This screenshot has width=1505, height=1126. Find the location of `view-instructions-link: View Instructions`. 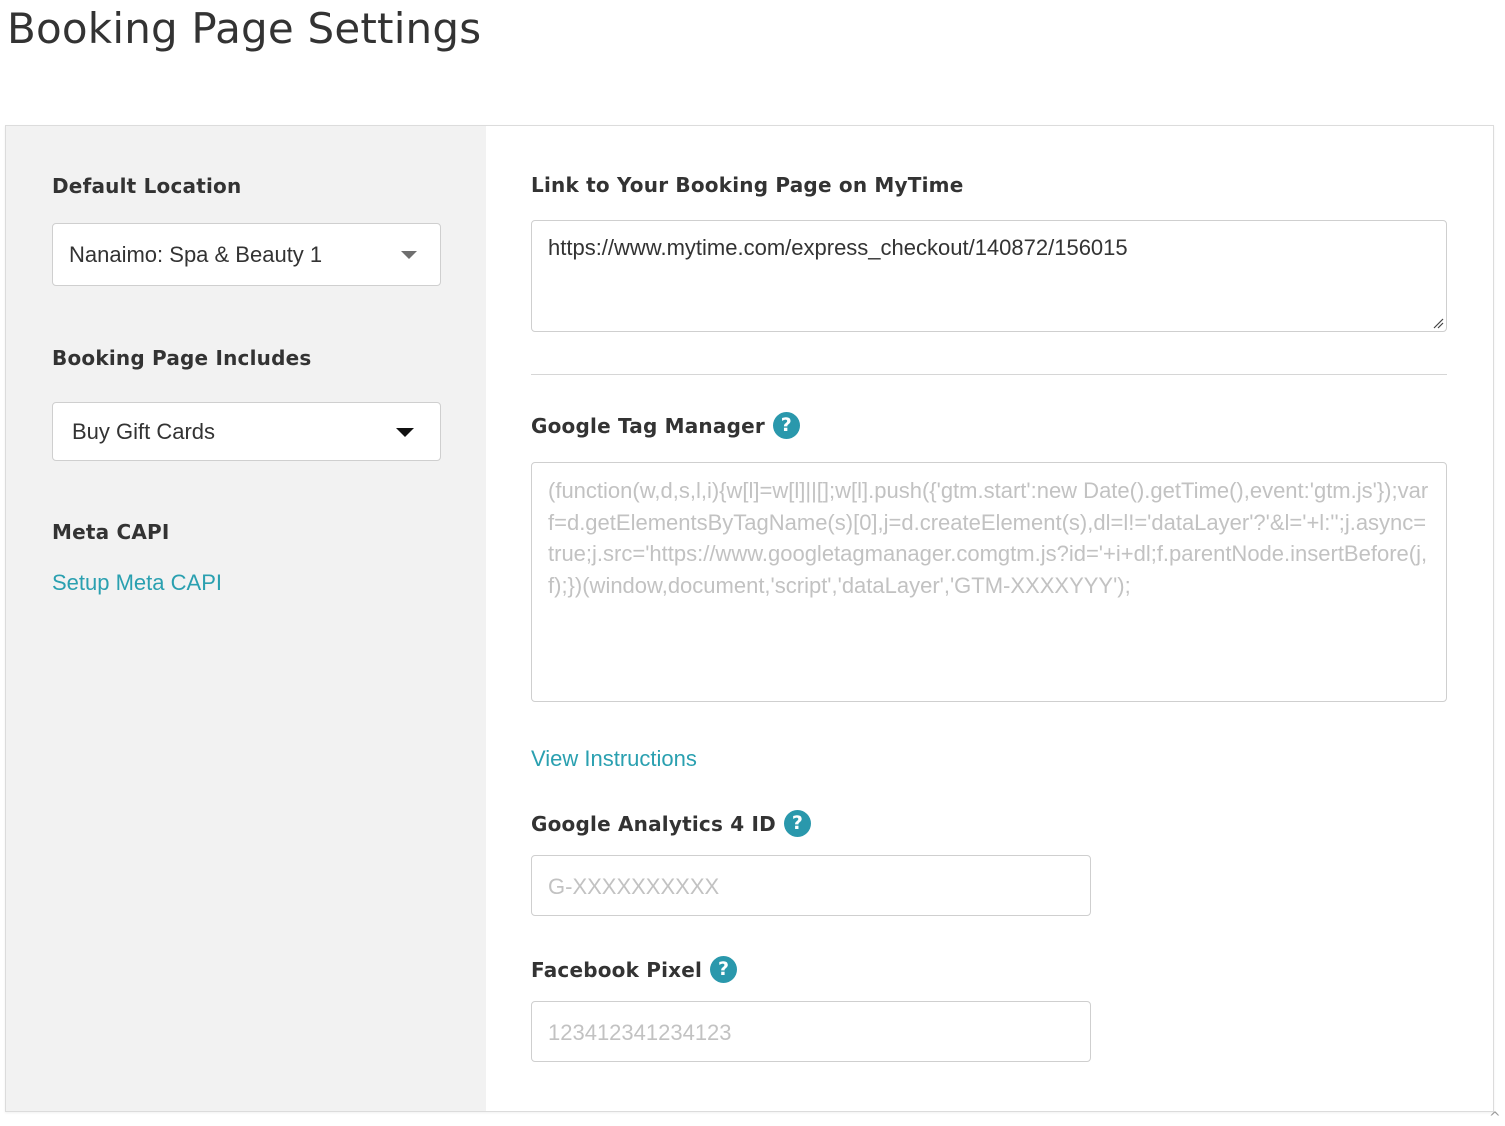

view-instructions-link: View Instructions is located at coordinates (614, 759).